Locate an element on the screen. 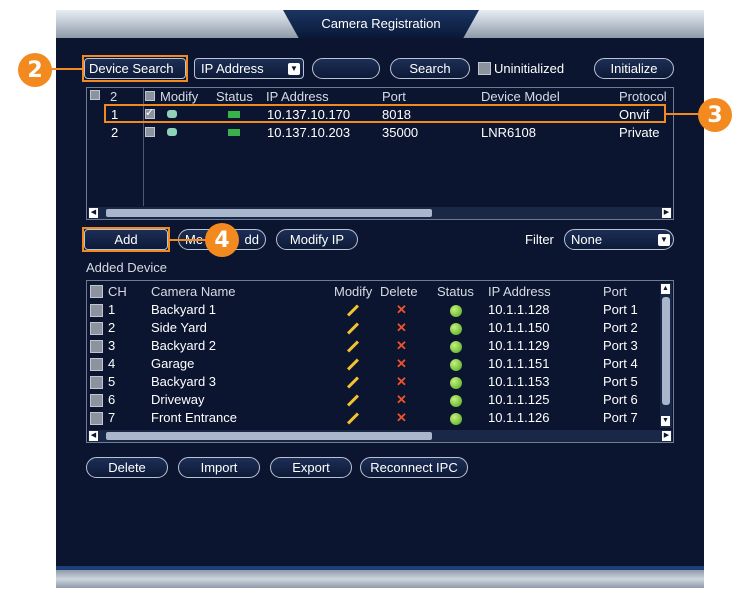 The width and height of the screenshot is (743, 598). modify-ip-button: Modify IP is located at coordinates (317, 239).